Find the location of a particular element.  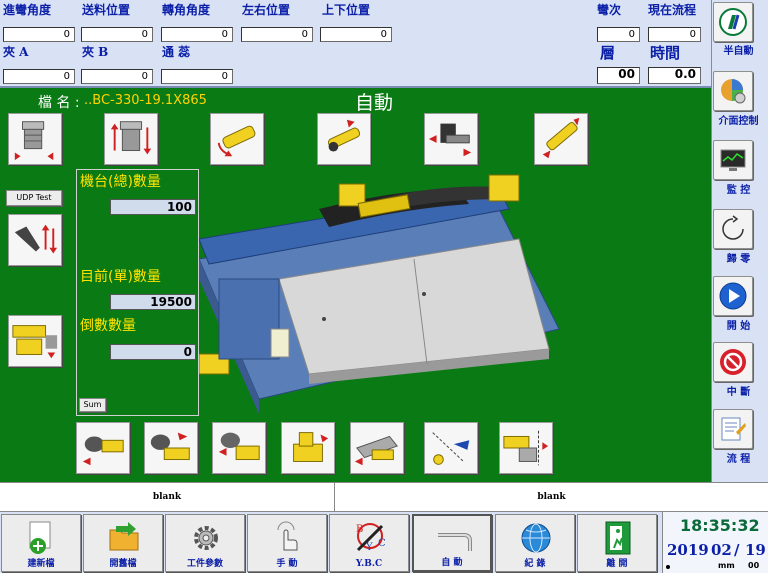

auto-button: 自 動 is located at coordinates (452, 543).